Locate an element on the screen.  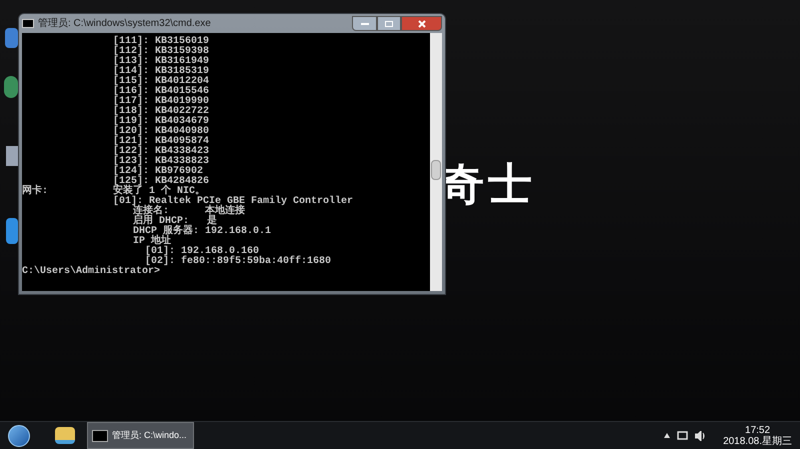
minimize-button is located at coordinates (364, 23).